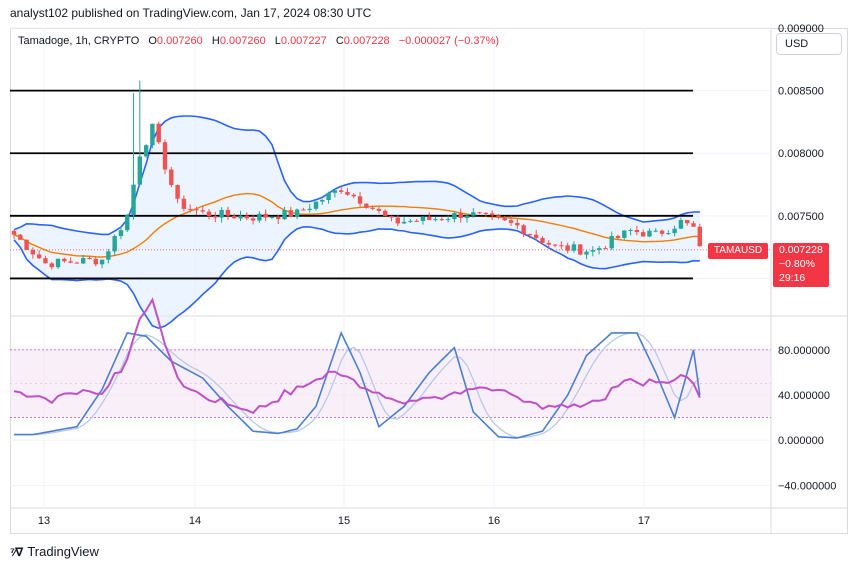 Image resolution: width=857 pixels, height=570 pixels. Describe the element at coordinates (807, 486) in the screenshot. I see `osc-tick-label: −40.000000` at that location.